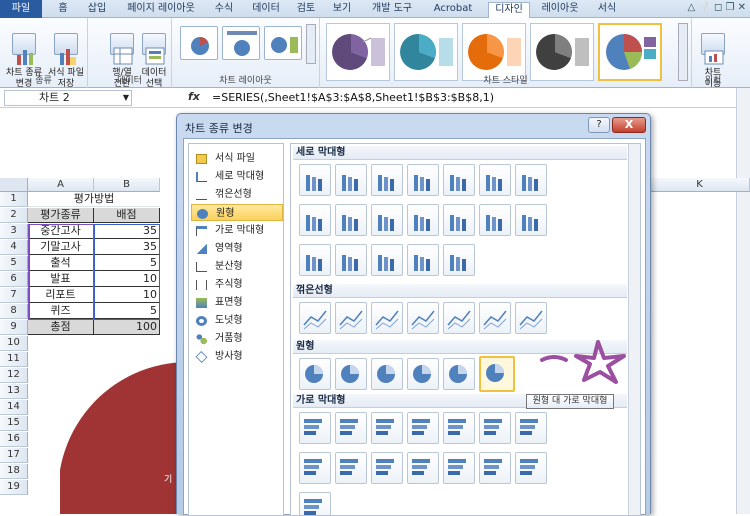  I want to click on chart-type-stock: 주식형, so click(237, 284).